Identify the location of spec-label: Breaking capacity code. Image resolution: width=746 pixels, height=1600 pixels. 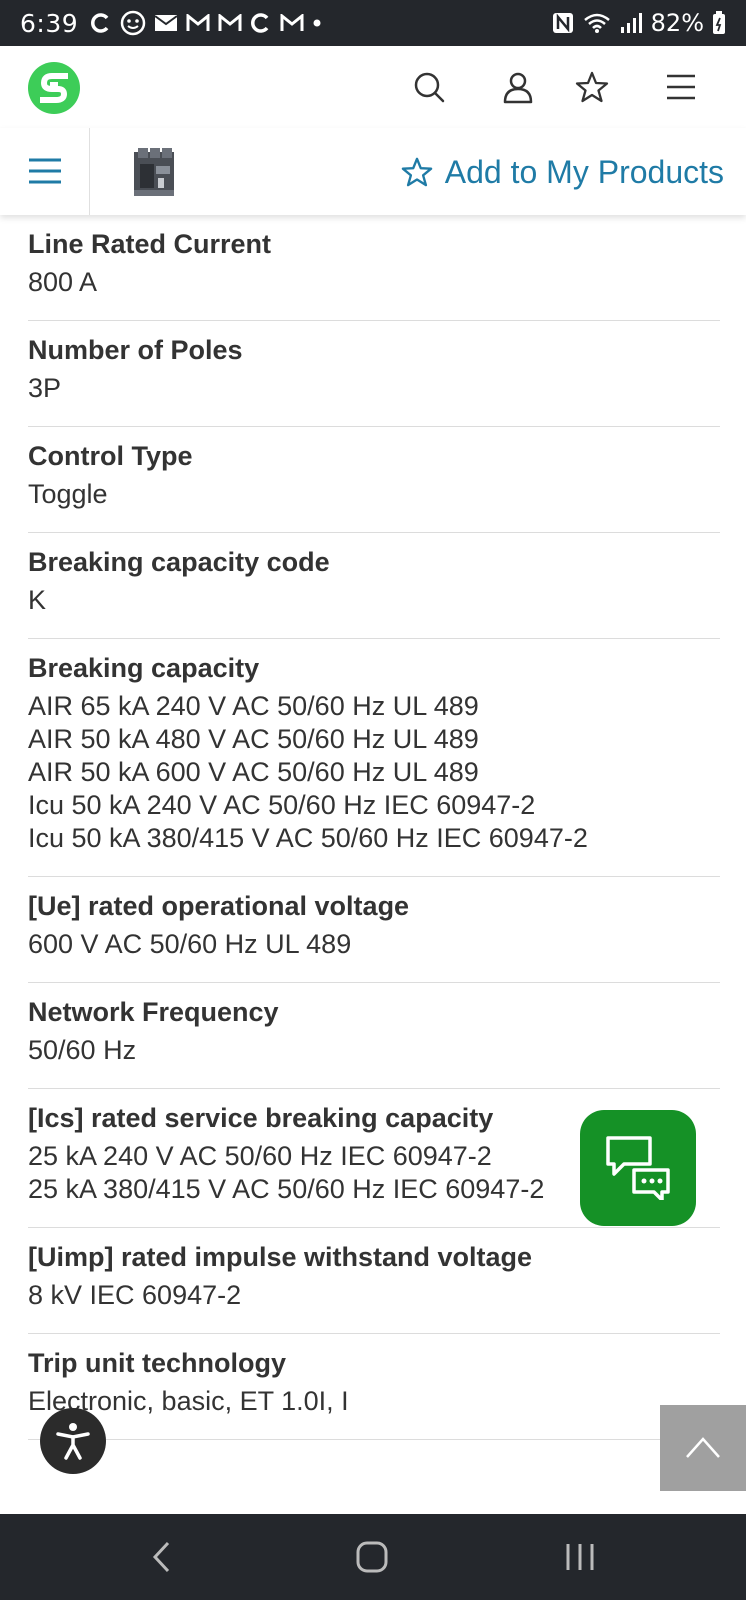
(179, 562).